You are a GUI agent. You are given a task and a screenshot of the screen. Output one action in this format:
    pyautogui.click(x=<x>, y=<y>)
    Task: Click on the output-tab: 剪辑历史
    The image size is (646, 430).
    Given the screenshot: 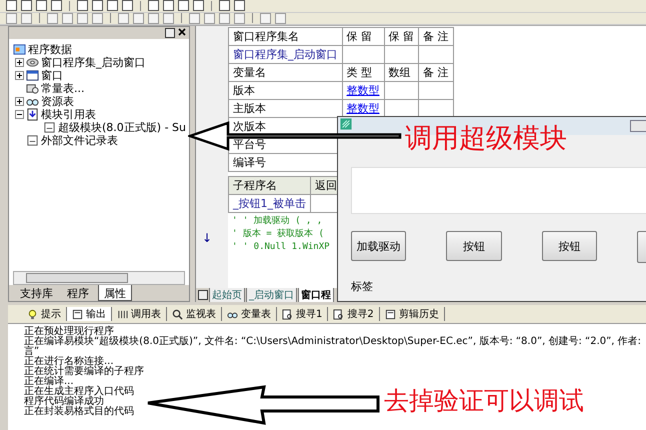 What is the action you would take?
    pyautogui.click(x=412, y=314)
    